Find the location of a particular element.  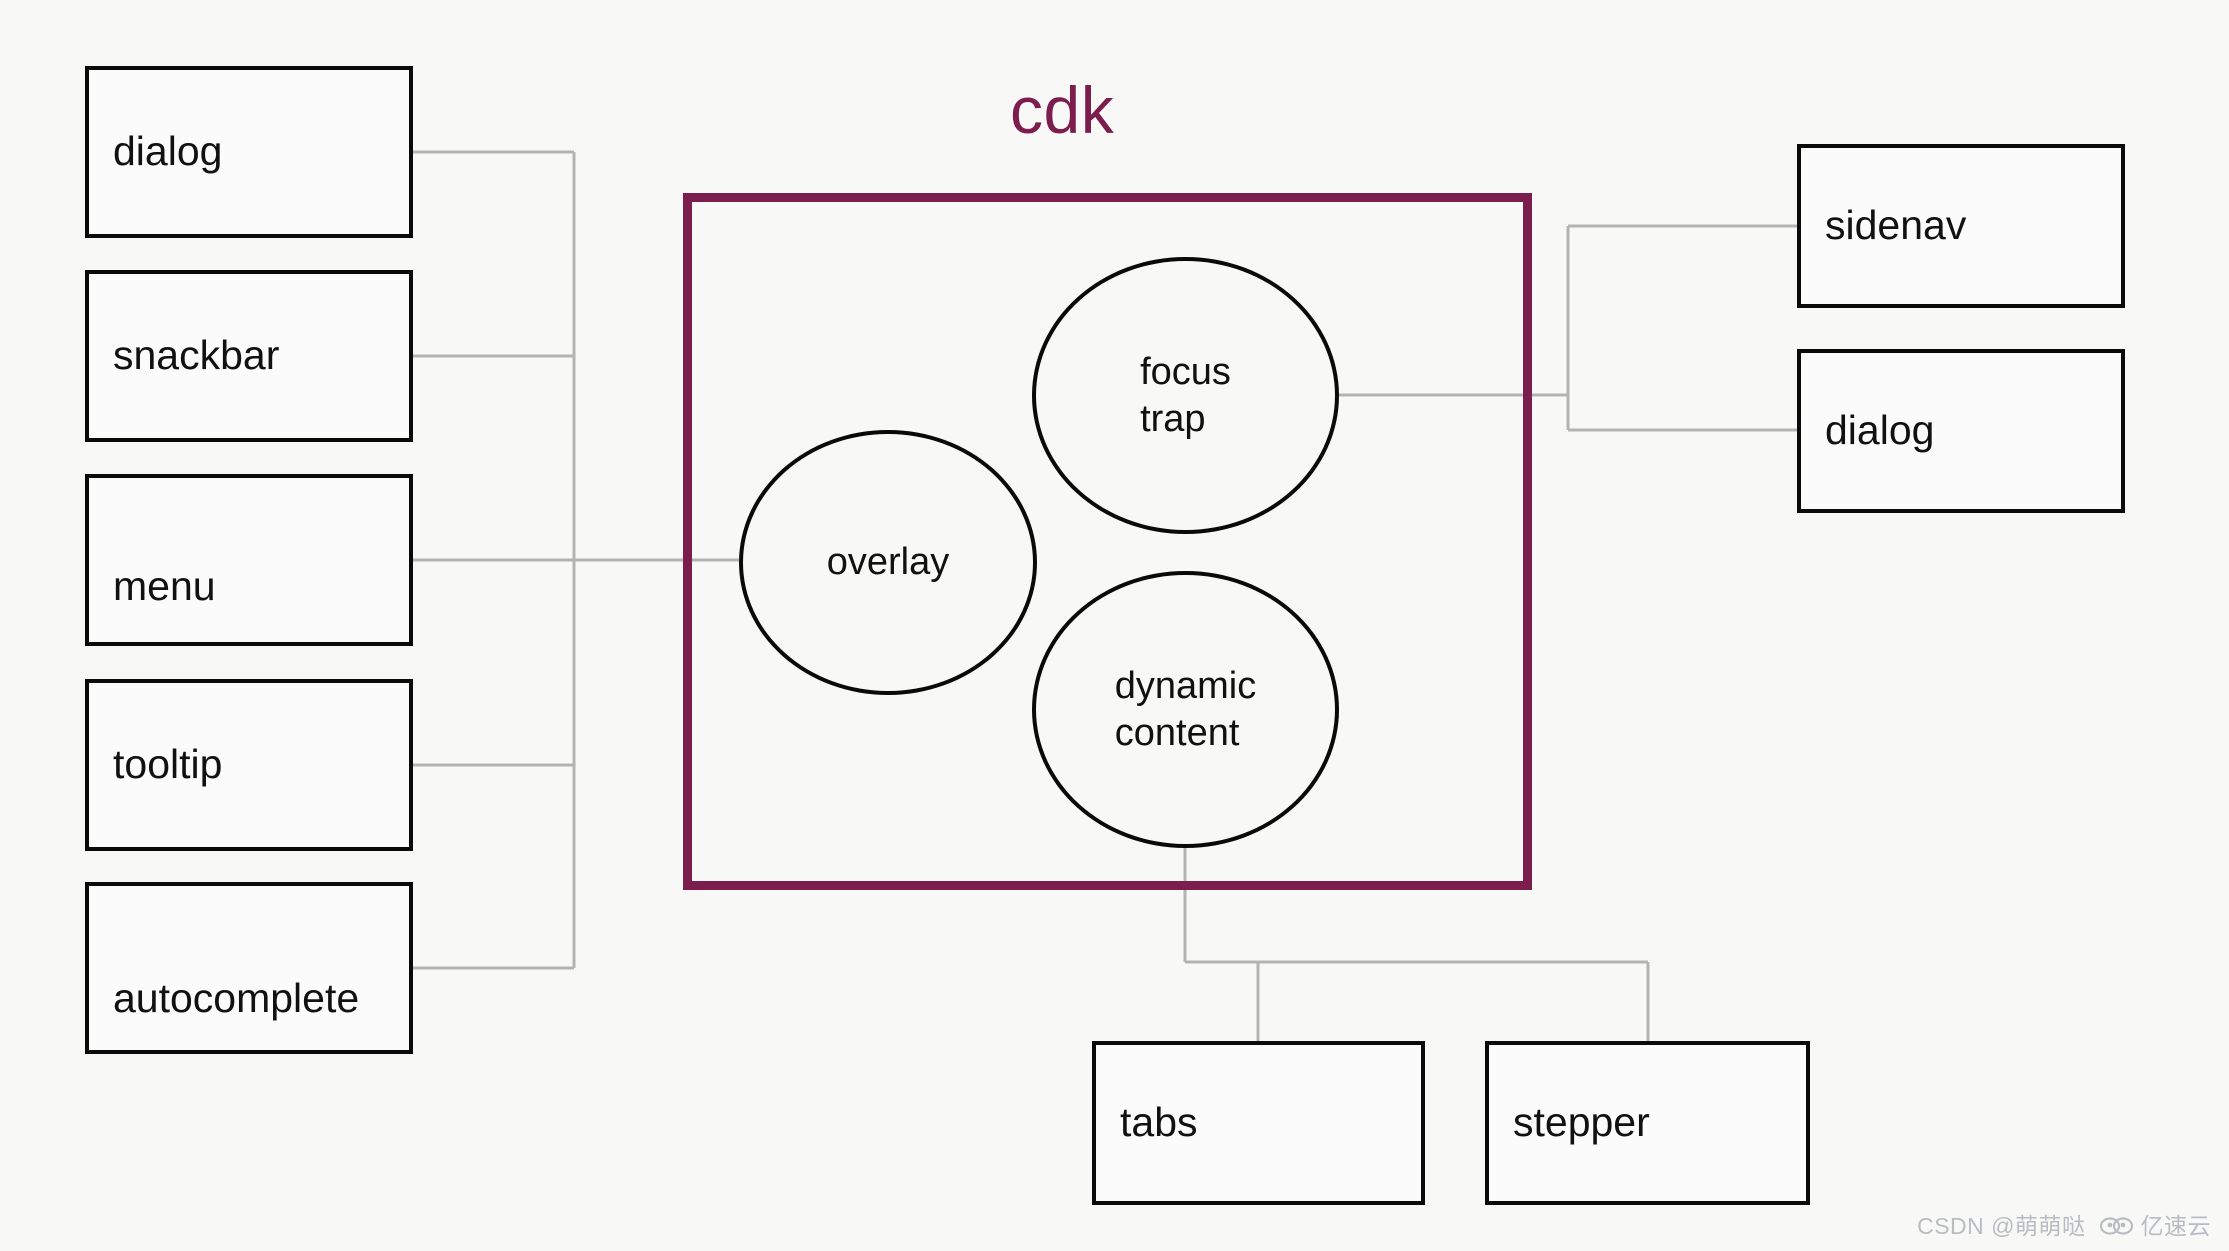

cloud-icon is located at coordinates (2116, 1224).